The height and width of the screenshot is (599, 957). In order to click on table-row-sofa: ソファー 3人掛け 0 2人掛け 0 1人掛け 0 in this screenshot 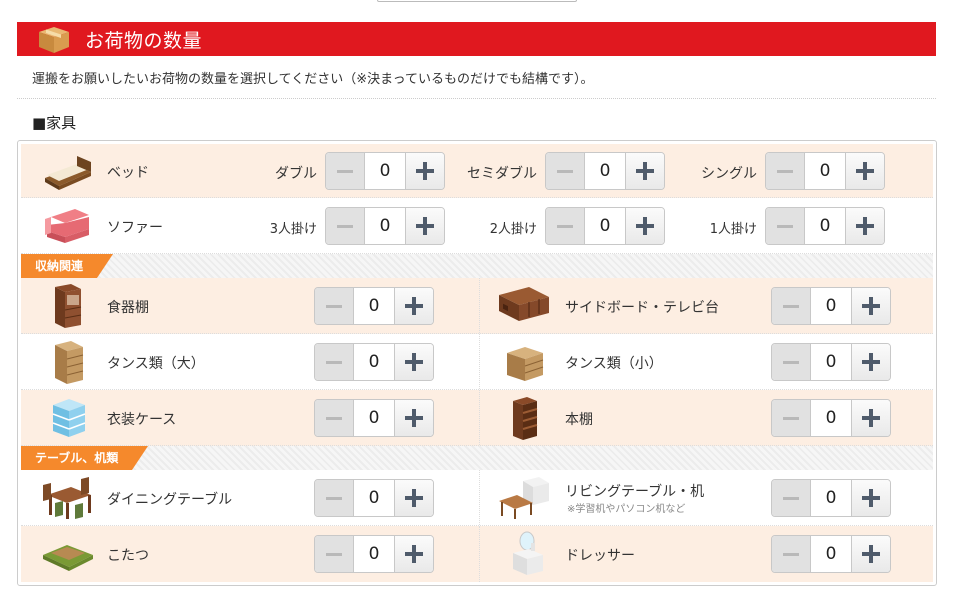, I will do `click(477, 226)`.